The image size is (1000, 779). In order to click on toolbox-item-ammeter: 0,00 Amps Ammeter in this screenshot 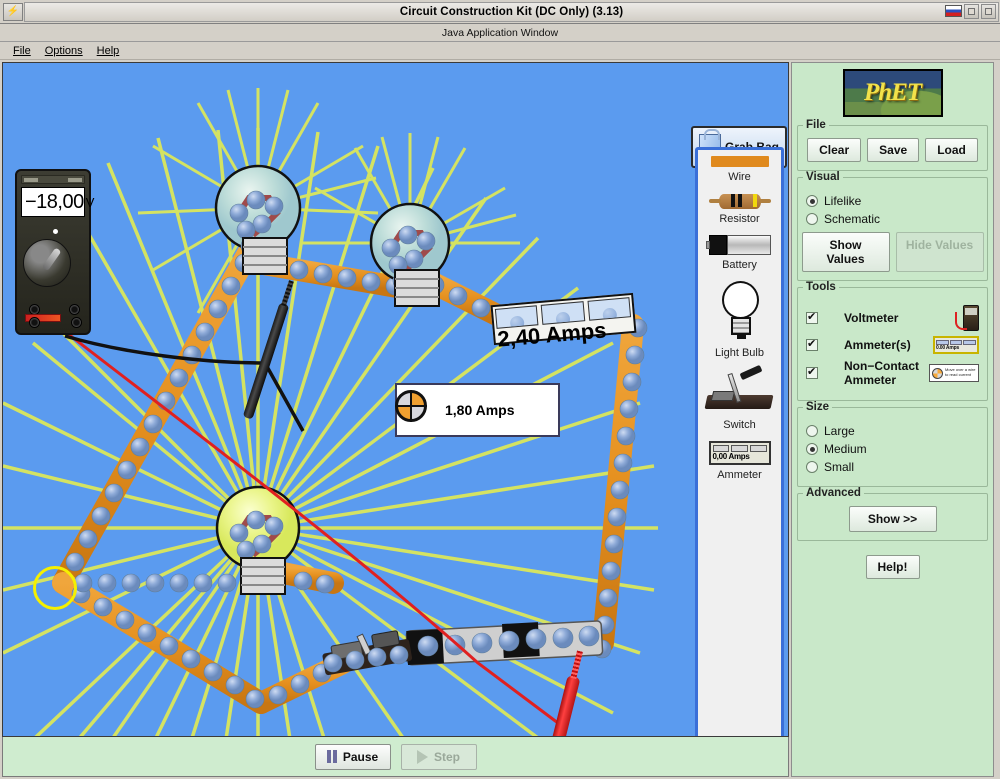, I will do `click(739, 461)`.